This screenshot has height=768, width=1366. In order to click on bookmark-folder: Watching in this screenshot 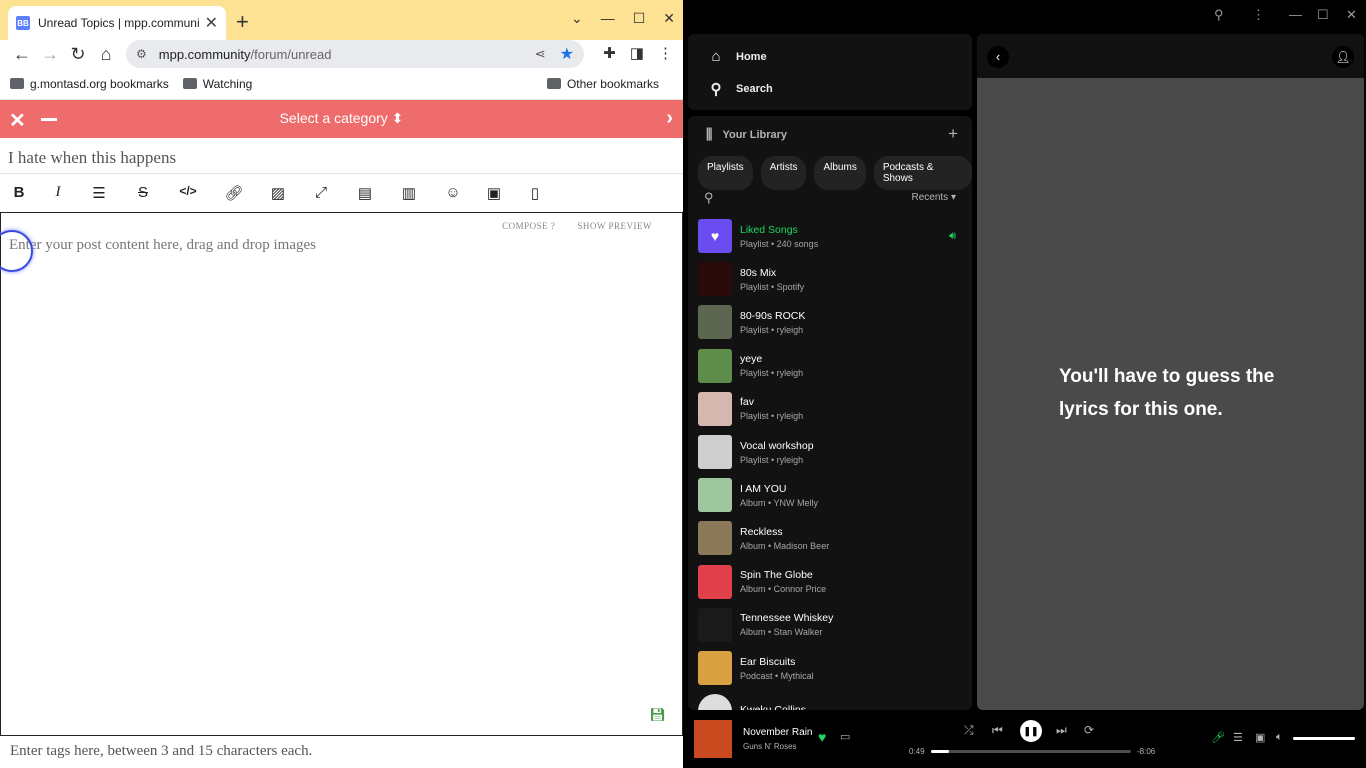, I will do `click(217, 84)`.